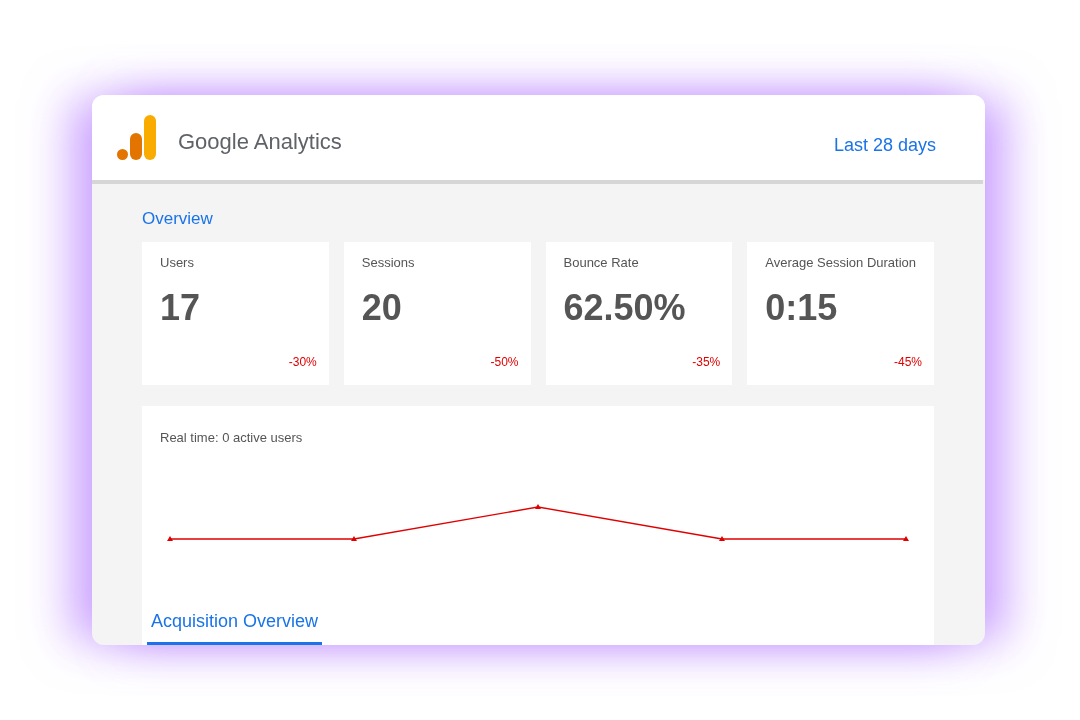 The image size is (1080, 720). Describe the element at coordinates (235, 622) in the screenshot. I see `tab: Acquisition Overview` at that location.